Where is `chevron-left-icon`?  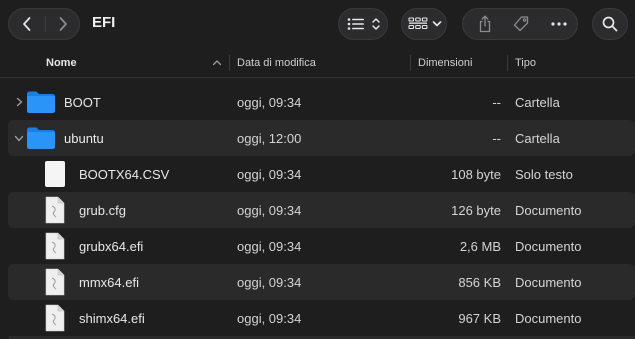
chevron-left-icon is located at coordinates (27, 24).